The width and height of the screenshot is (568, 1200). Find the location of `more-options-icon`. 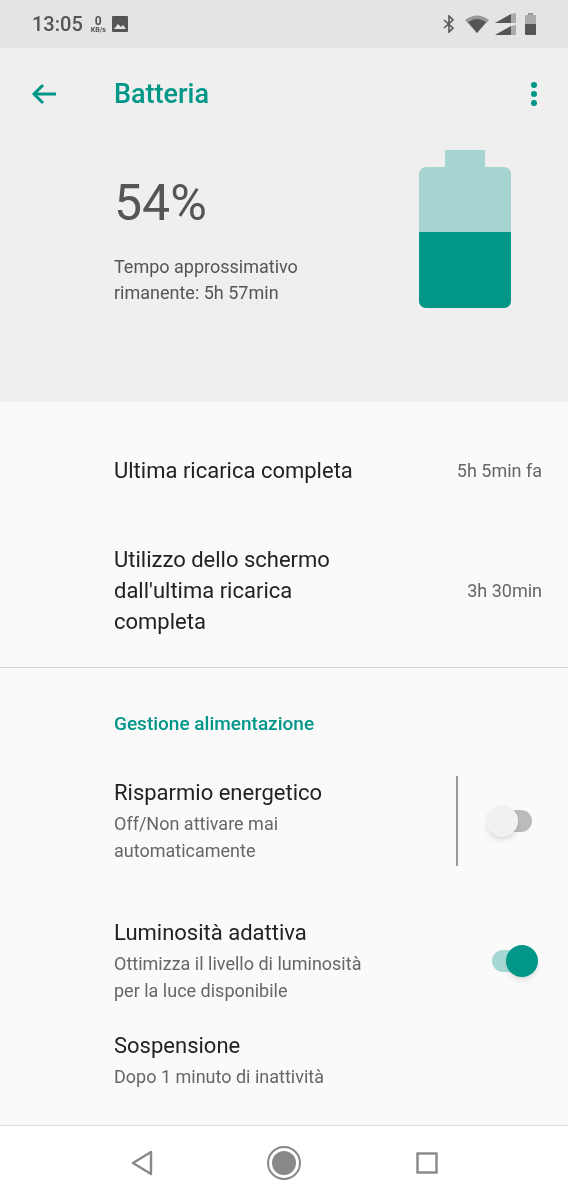

more-options-icon is located at coordinates (534, 94).